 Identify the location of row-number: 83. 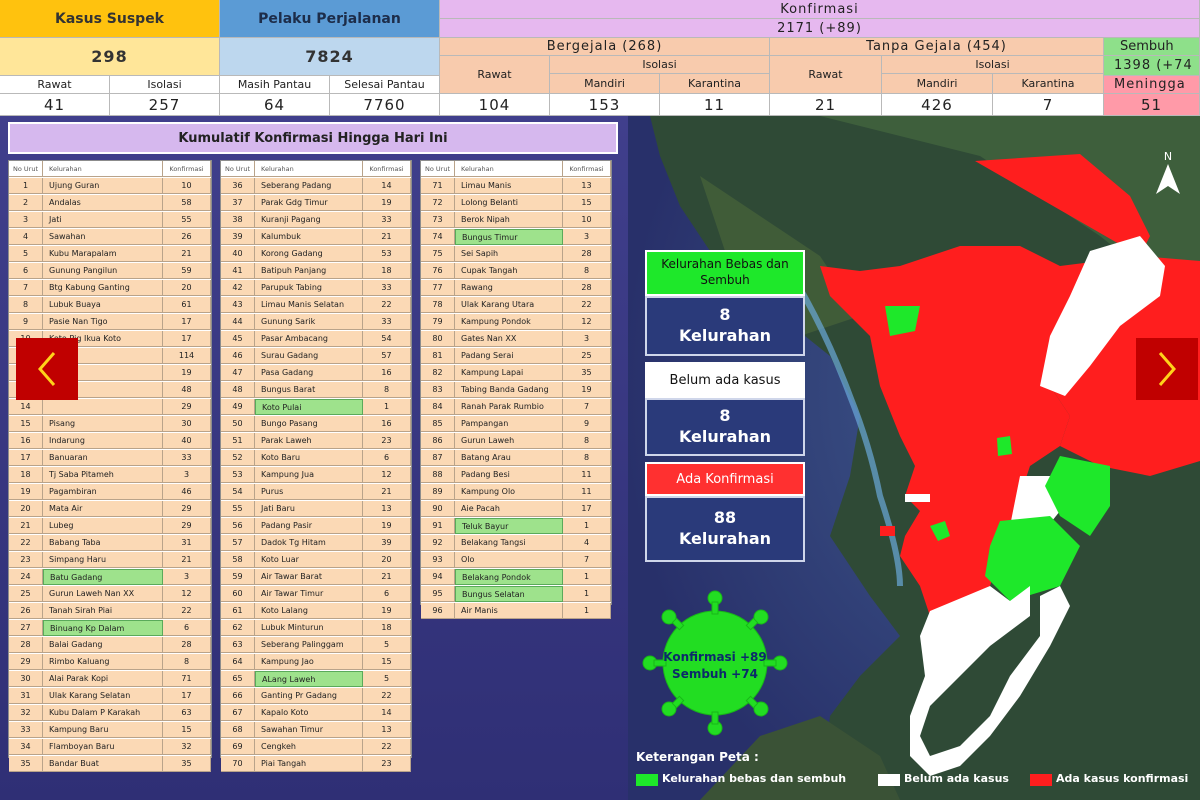
(438, 390).